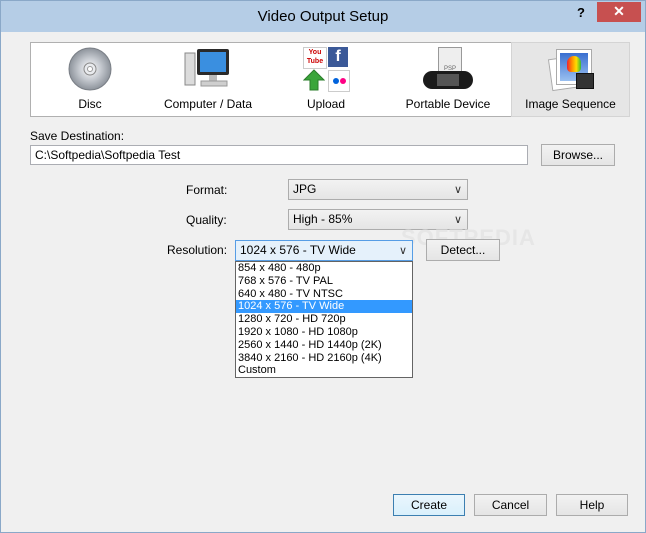  What do you see at coordinates (324, 294) in the screenshot?
I see `resolution-option: 640 x 480 - TV NTSC` at bounding box center [324, 294].